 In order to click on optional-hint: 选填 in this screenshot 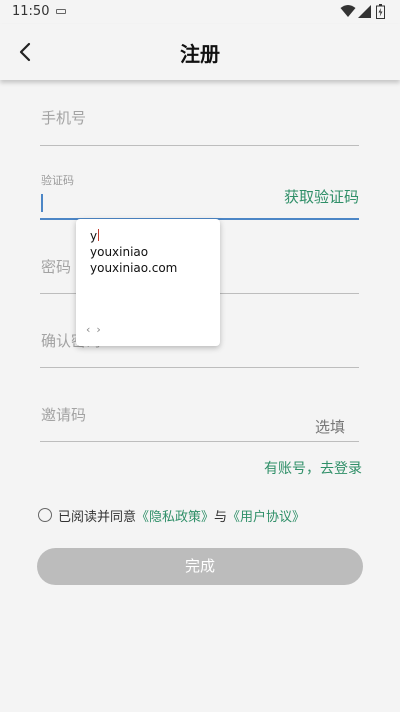, I will do `click(329, 427)`.